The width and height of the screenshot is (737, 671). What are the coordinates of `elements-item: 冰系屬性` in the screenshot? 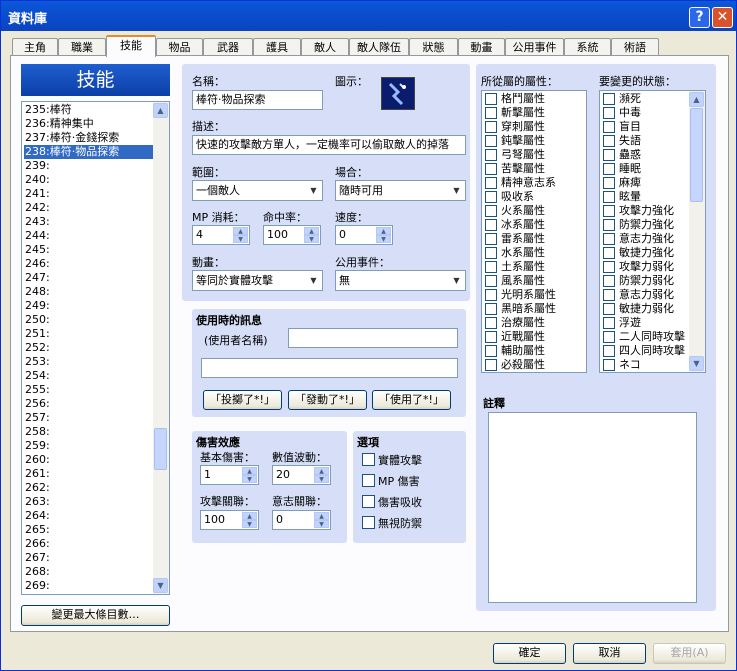 It's located at (535, 225).